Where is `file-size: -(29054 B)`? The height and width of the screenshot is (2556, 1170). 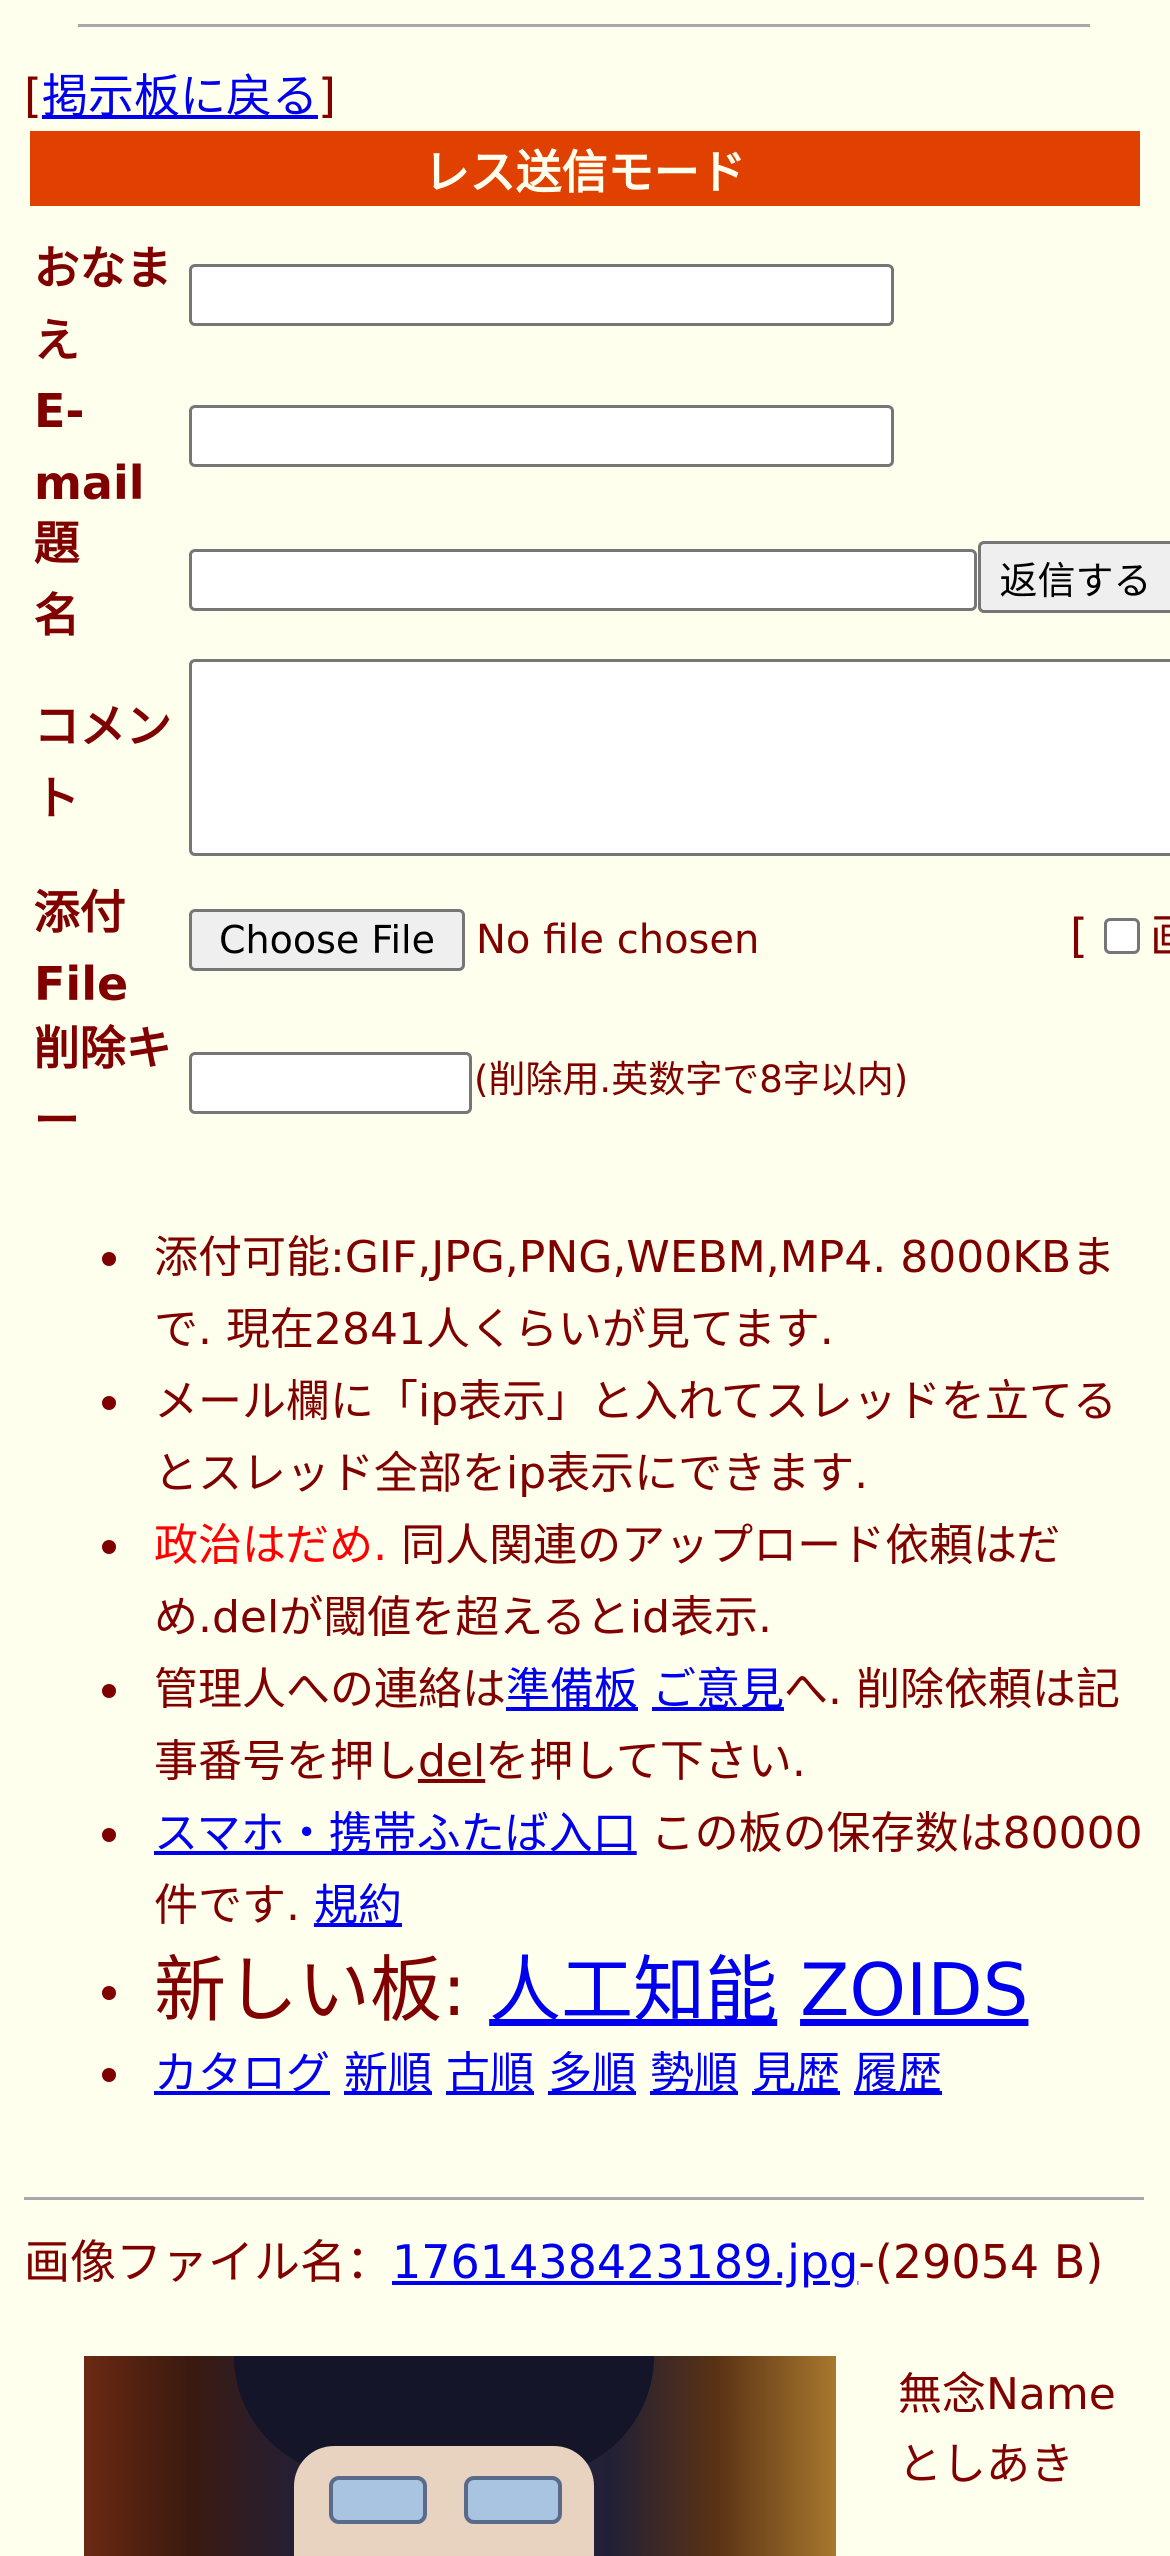 file-size: -(29054 B) is located at coordinates (981, 2262).